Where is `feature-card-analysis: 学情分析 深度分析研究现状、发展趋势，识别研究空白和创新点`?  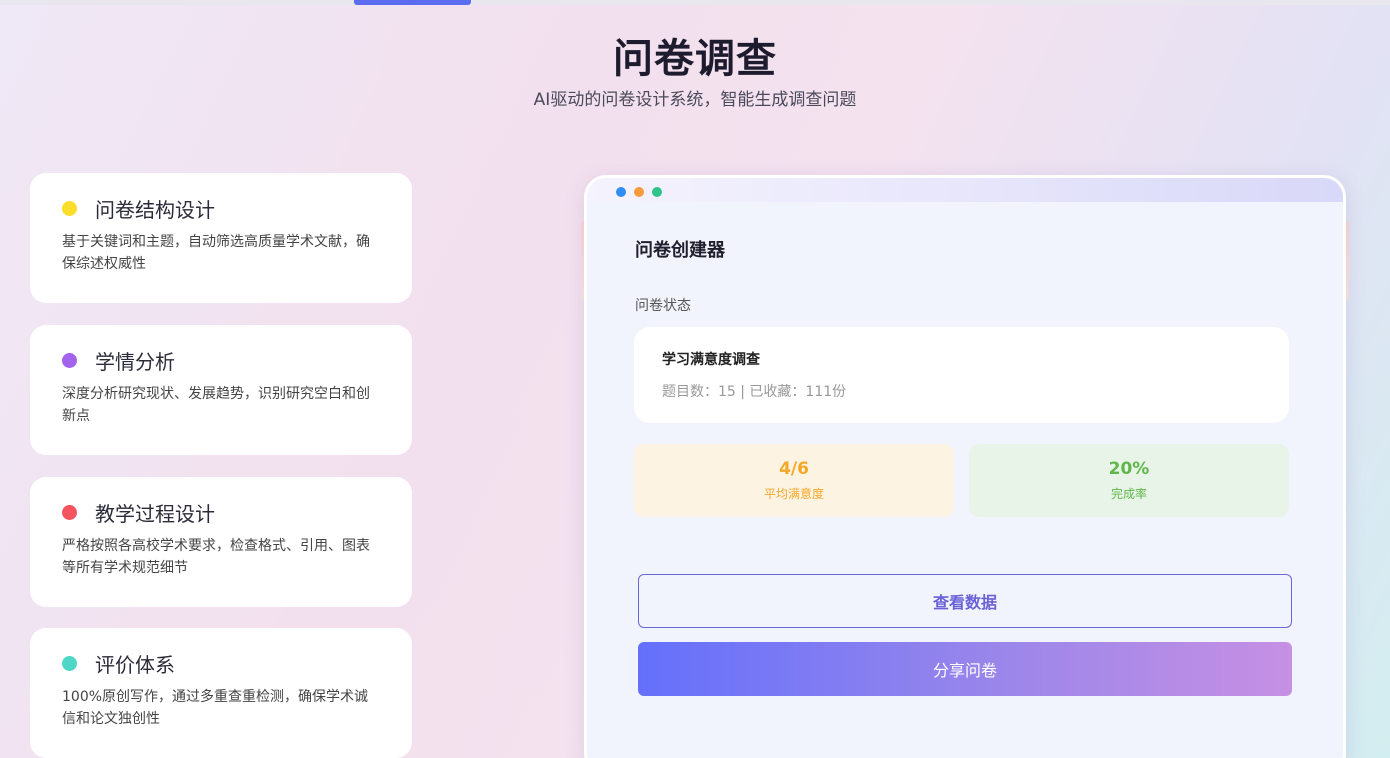 feature-card-analysis: 学情分析 深度分析研究现状、发展趋势，识别研究空白和创新点 is located at coordinates (221, 390).